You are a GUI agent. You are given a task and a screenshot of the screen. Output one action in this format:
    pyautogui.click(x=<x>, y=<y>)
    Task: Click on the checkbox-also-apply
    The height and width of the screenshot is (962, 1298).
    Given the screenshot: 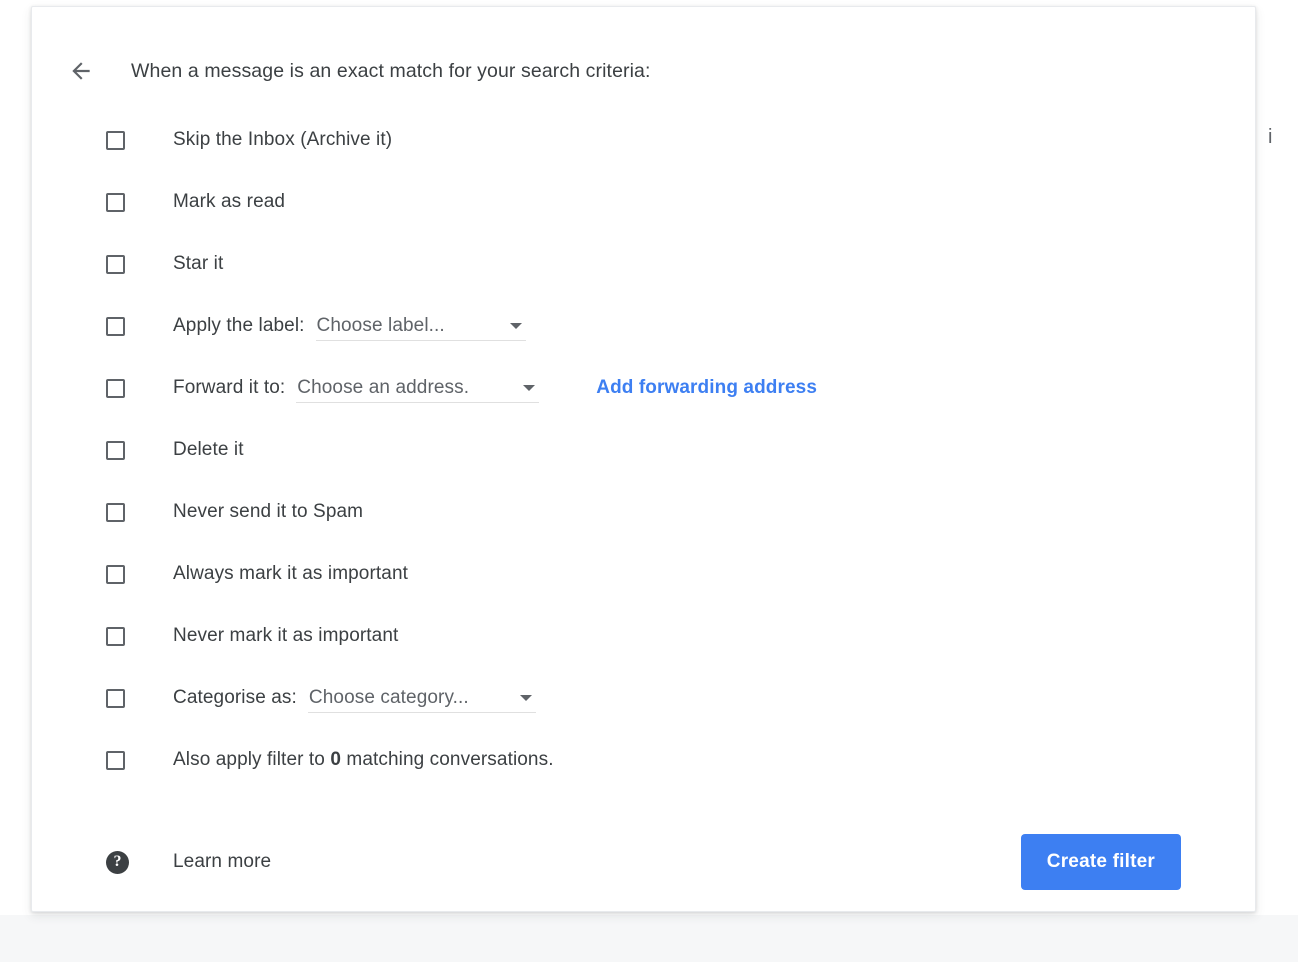 What is the action you would take?
    pyautogui.click(x=115, y=760)
    